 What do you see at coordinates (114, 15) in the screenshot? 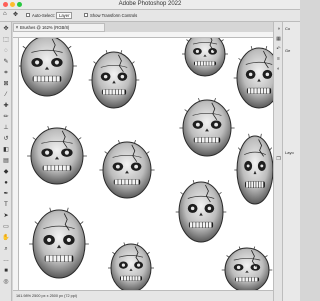
I see `show-transform-controls-label: Show Transform Controls` at bounding box center [114, 15].